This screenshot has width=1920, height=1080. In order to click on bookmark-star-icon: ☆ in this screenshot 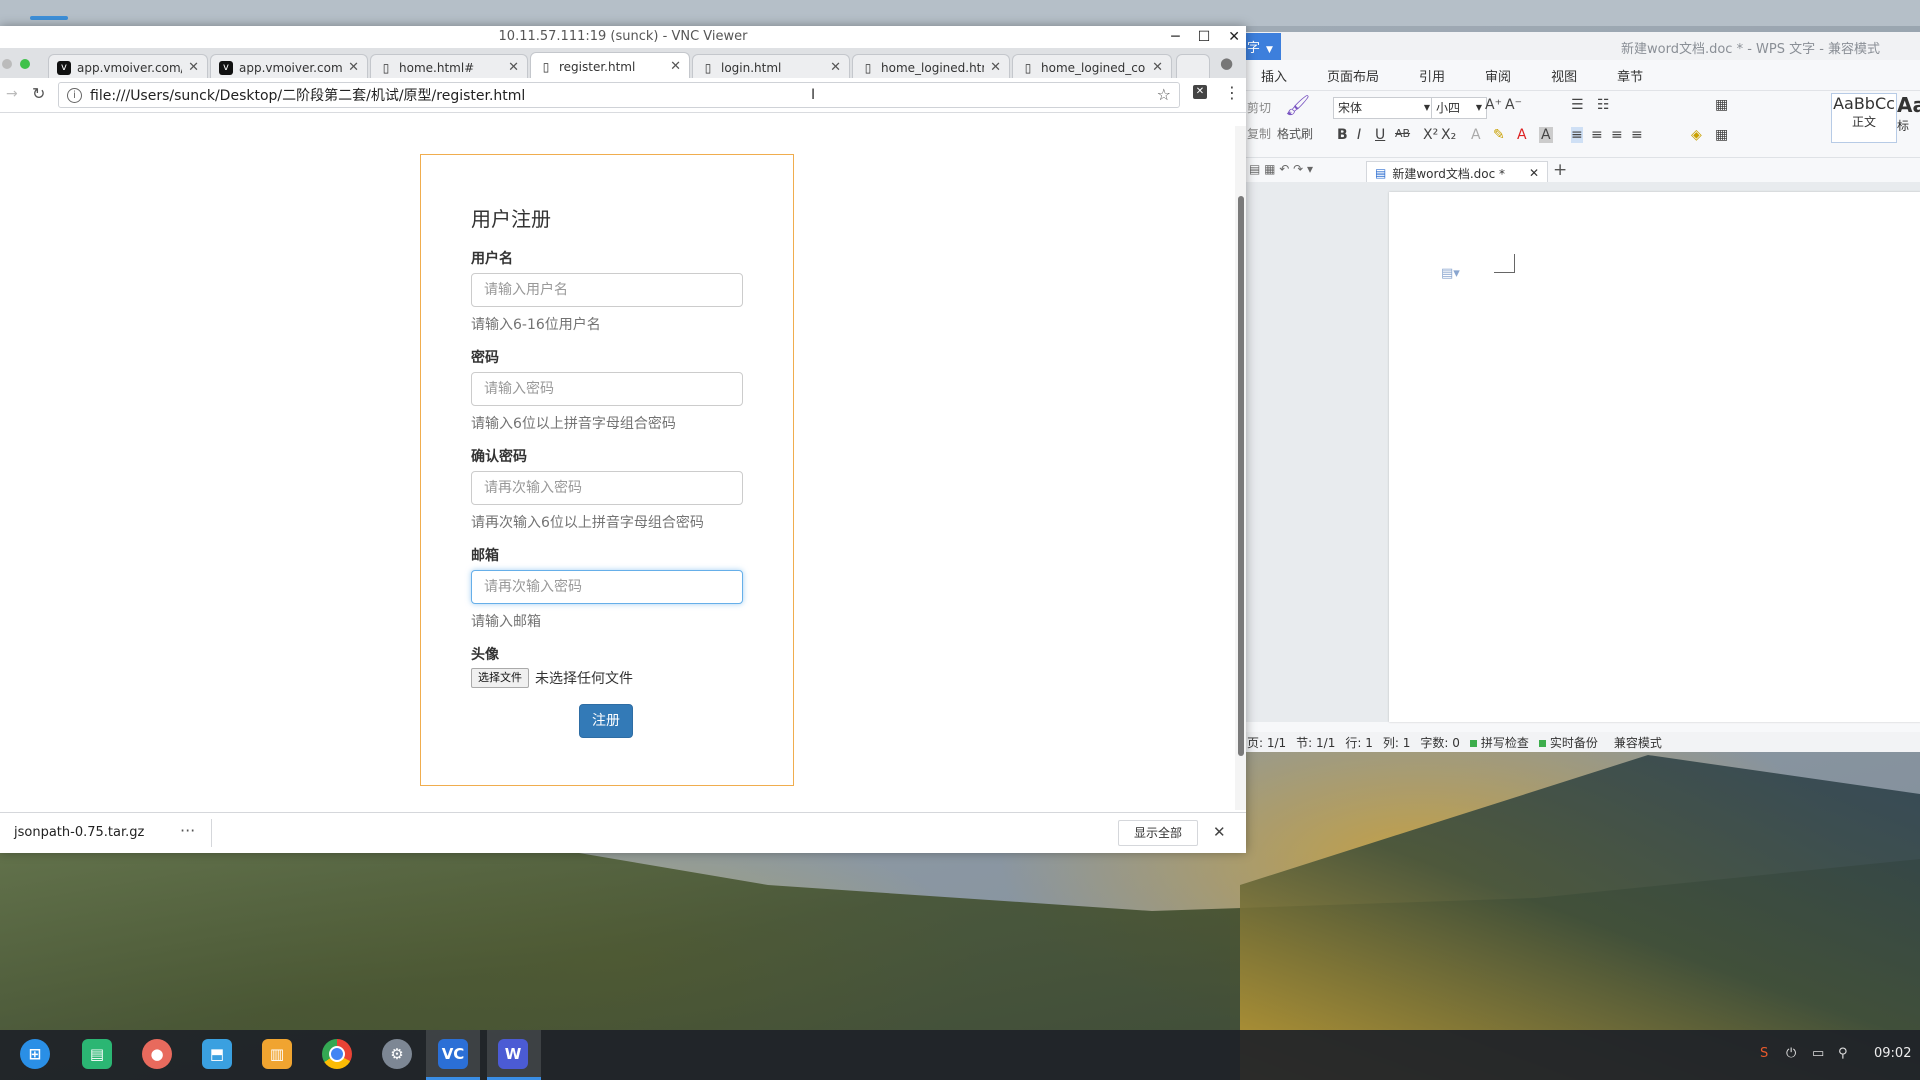, I will do `click(1164, 94)`.